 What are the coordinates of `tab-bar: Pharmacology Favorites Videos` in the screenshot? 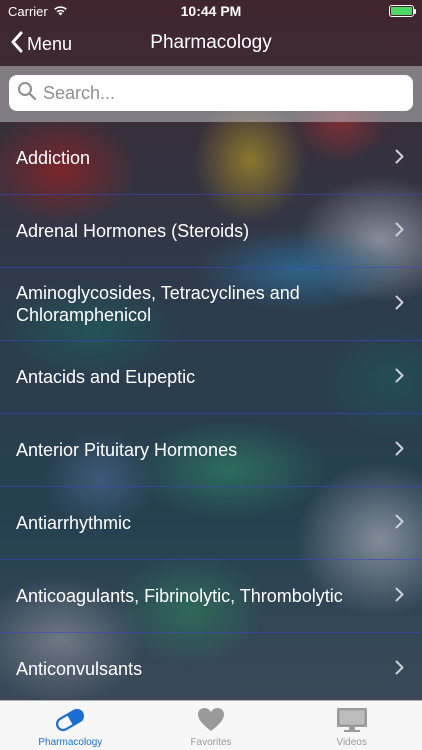 It's located at (211, 725).